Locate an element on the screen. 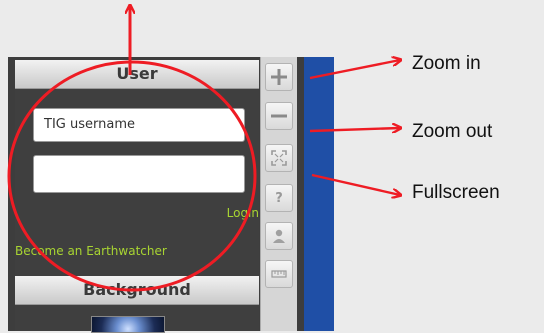 The image size is (544, 333). zoom-out-arrow is located at coordinates (354, 129).